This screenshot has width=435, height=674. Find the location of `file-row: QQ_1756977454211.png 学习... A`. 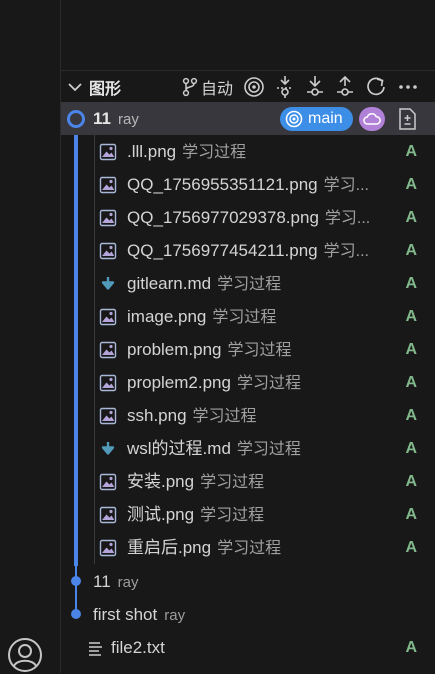

file-row: QQ_1756977454211.png 学习... A is located at coordinates (248, 250).